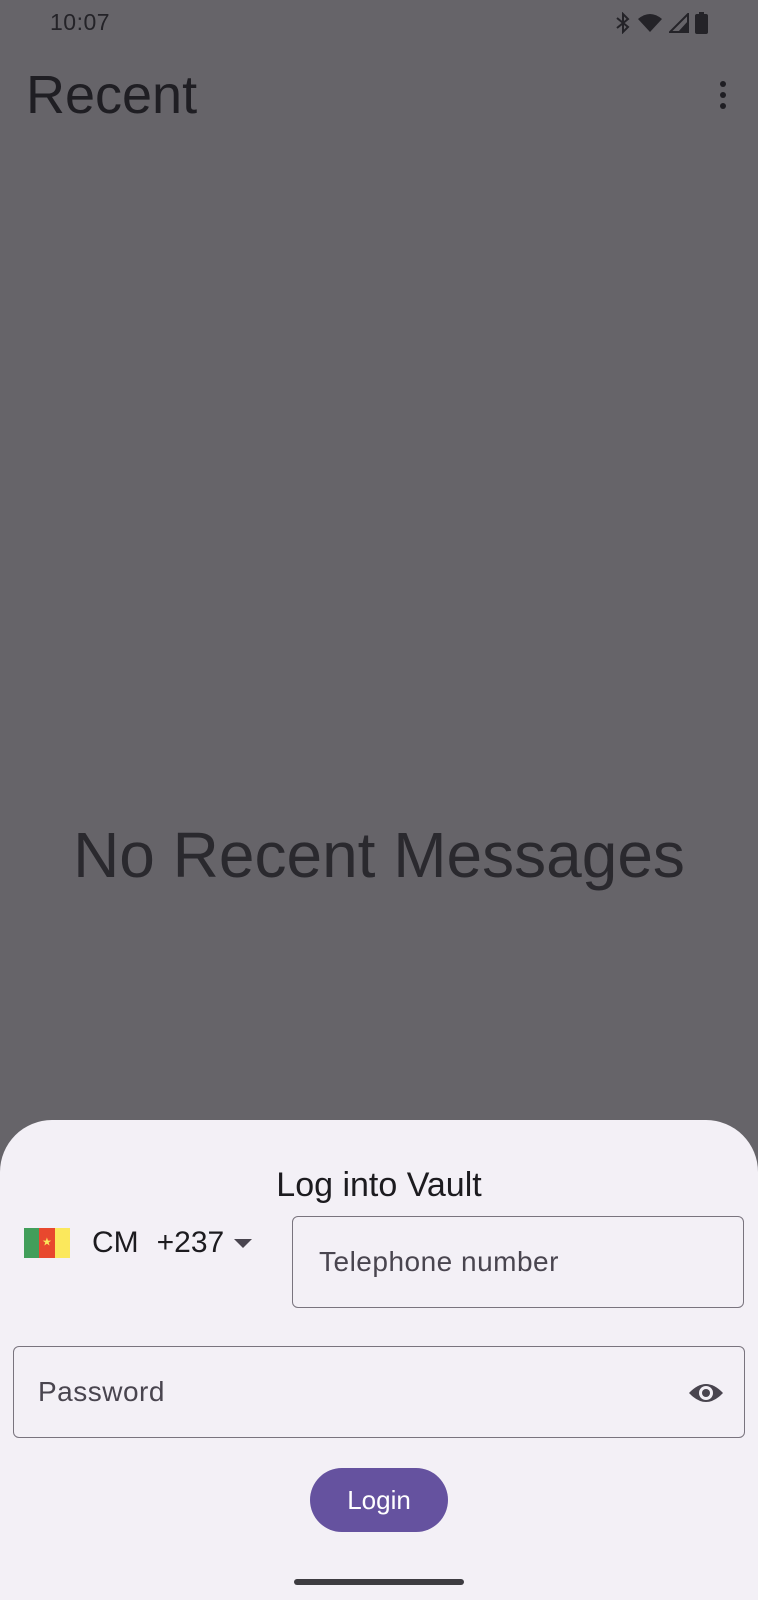 The image size is (758, 1600). What do you see at coordinates (379, 1185) in the screenshot?
I see `sheet-title: Log into Vault` at bounding box center [379, 1185].